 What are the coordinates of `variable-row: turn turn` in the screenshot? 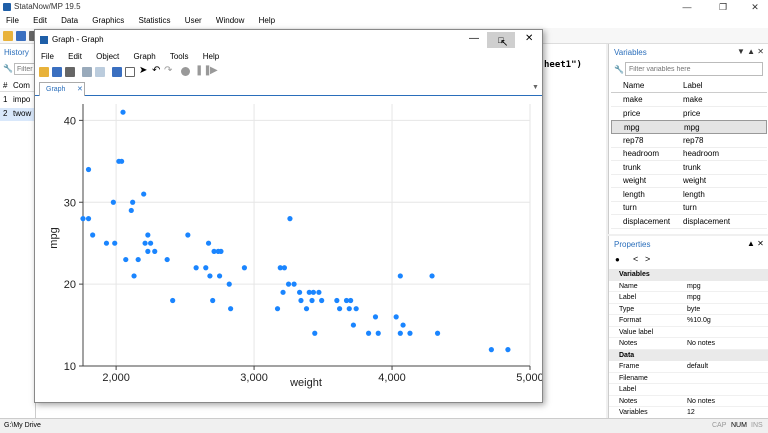 It's located at (689, 208).